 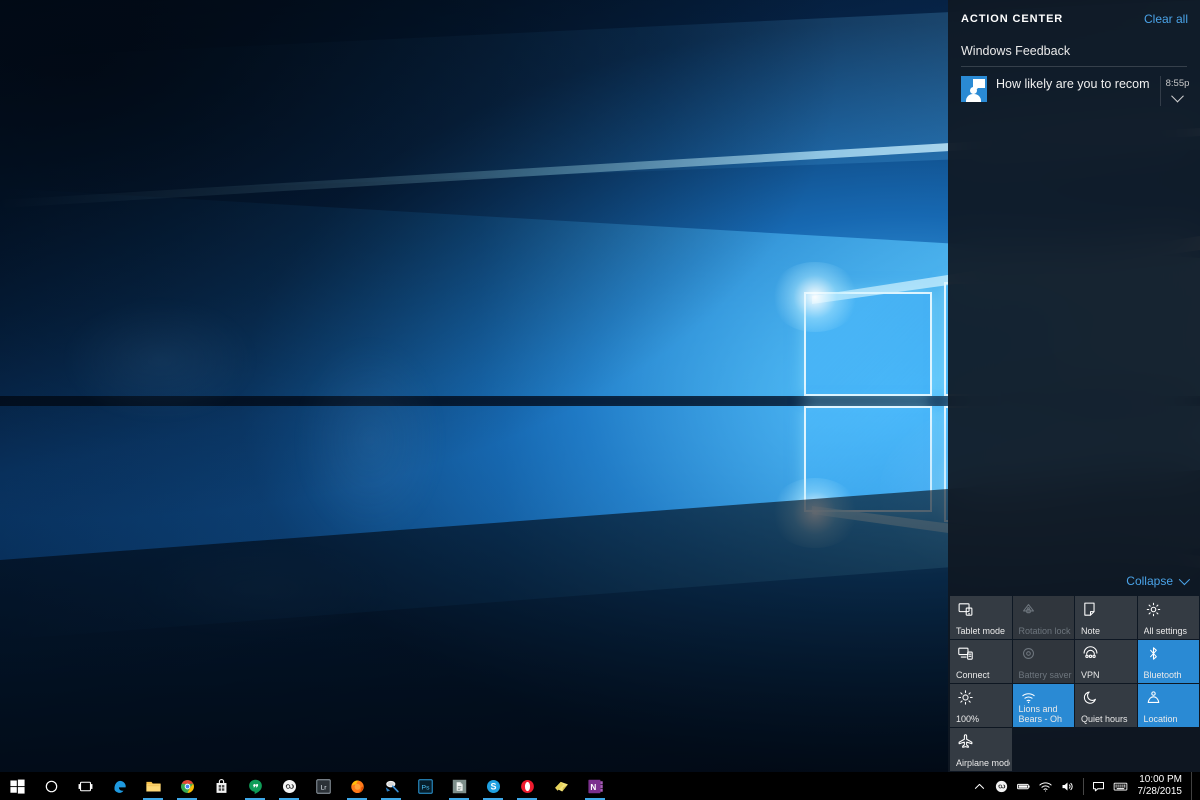 I want to click on tray-button-tray-app, so click(x=1002, y=786).